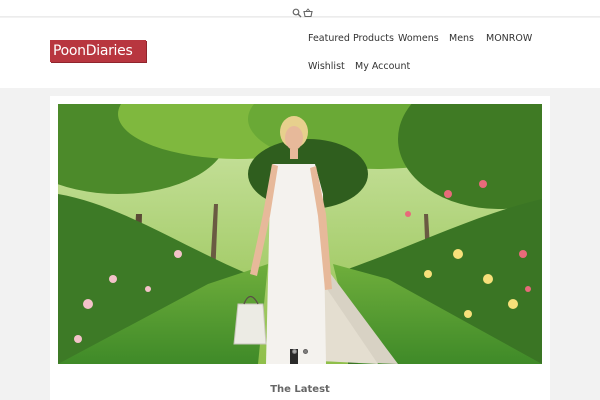 The image size is (600, 400). Describe the element at coordinates (297, 10) in the screenshot. I see `search-icon` at that location.